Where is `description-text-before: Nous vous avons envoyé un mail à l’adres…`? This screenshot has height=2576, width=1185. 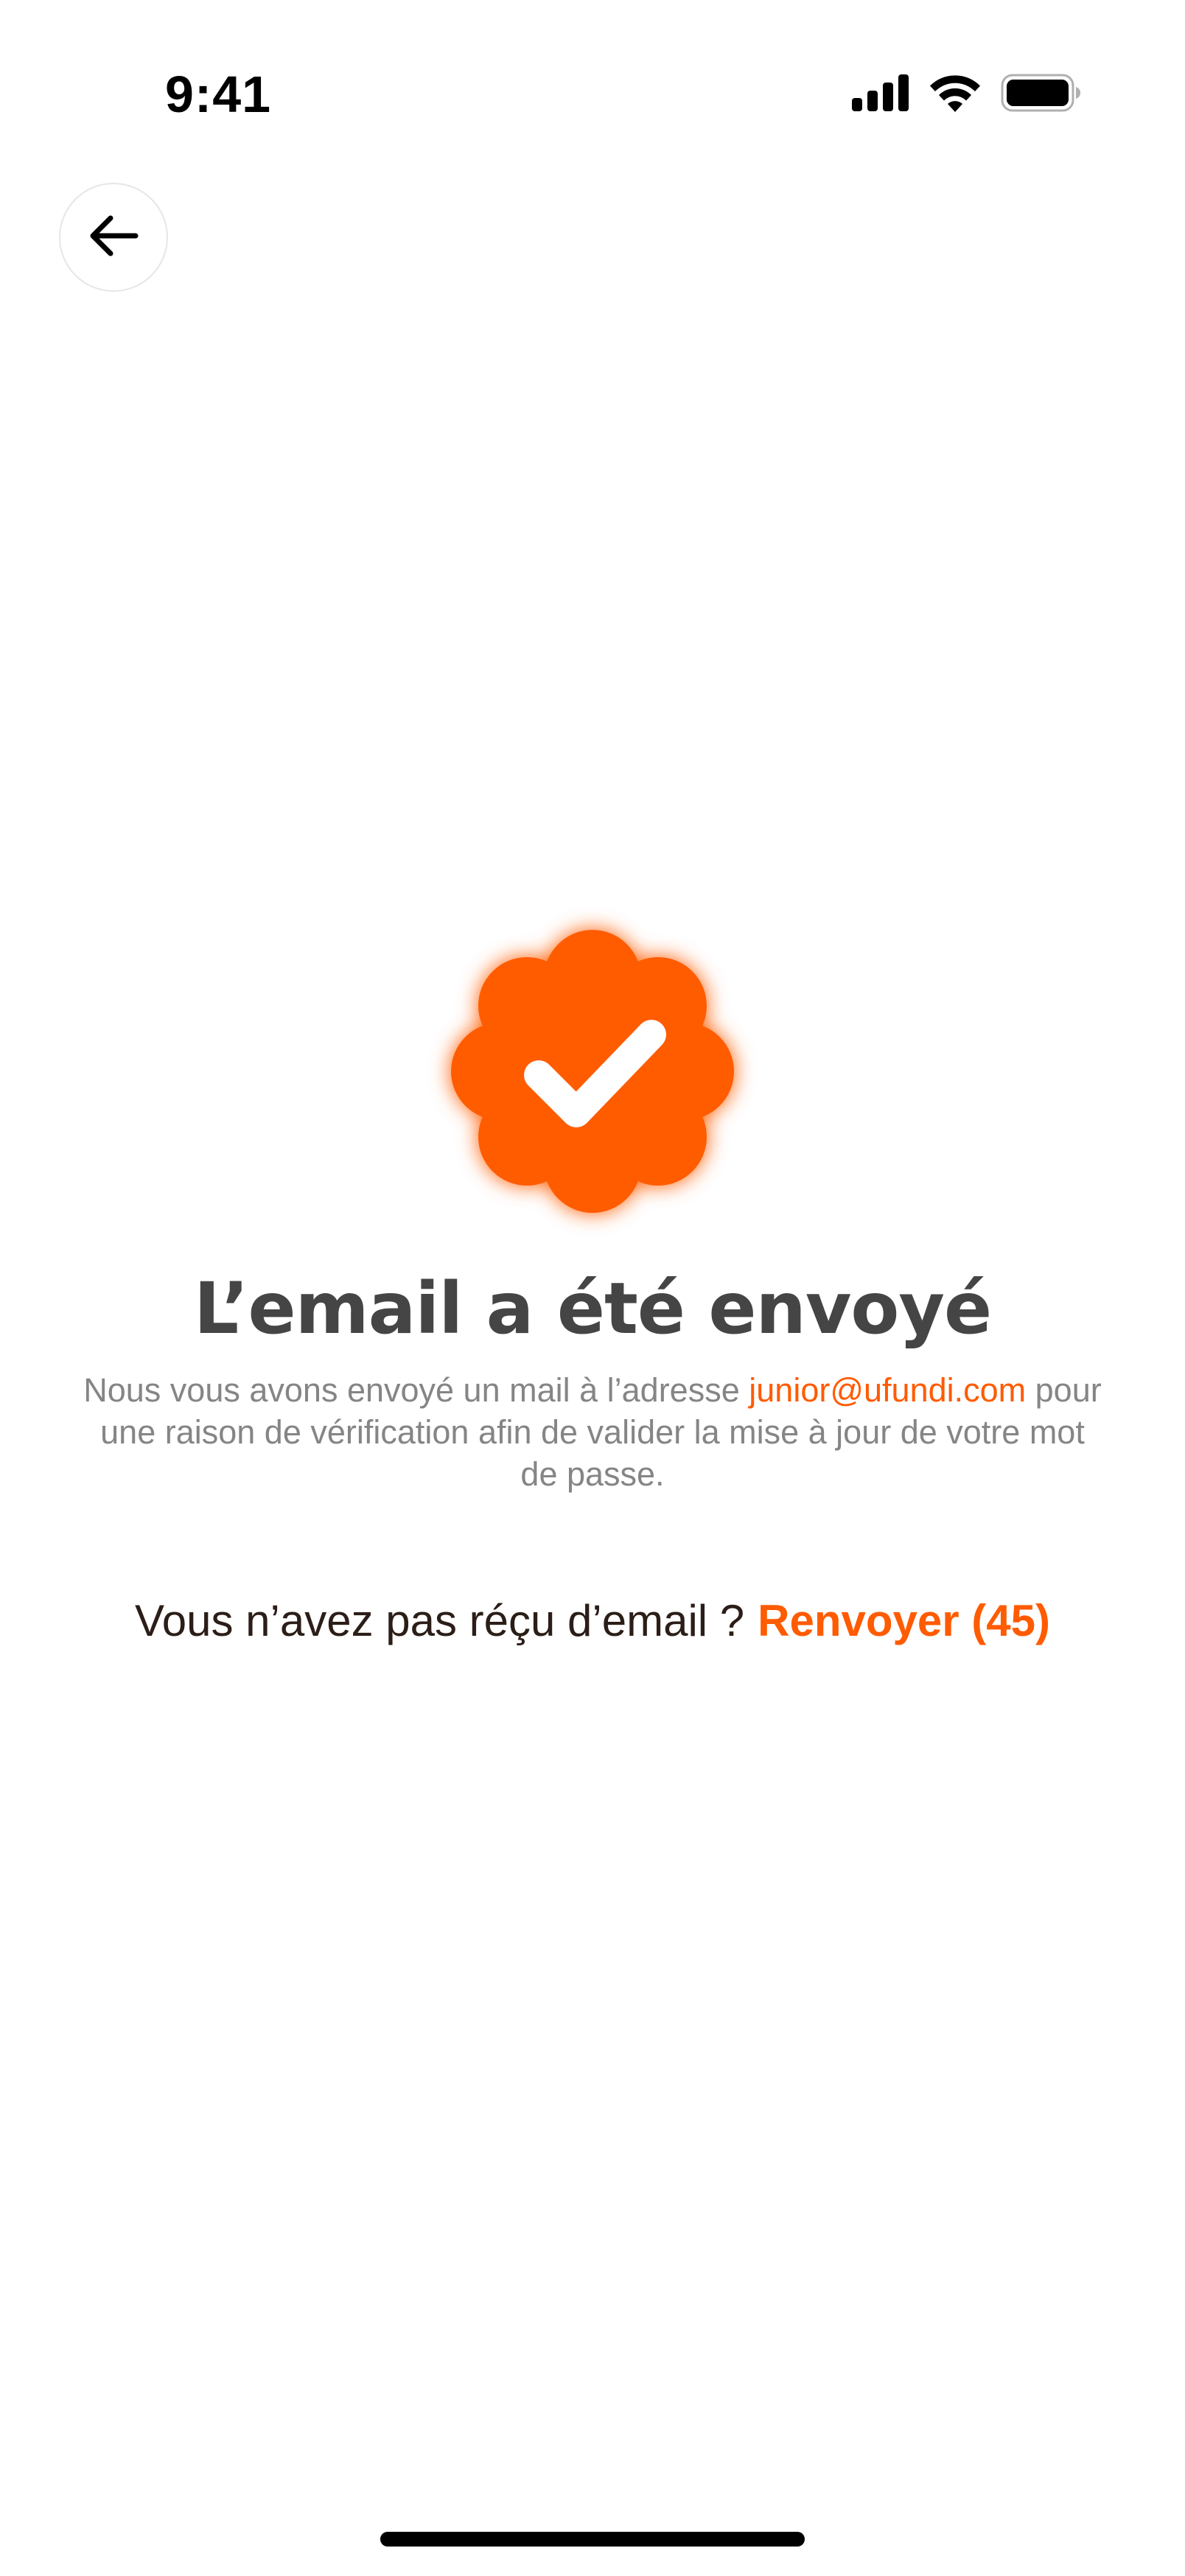
description-text-before: Nous vous avons envoyé un mail à l’adres… is located at coordinates (411, 1390).